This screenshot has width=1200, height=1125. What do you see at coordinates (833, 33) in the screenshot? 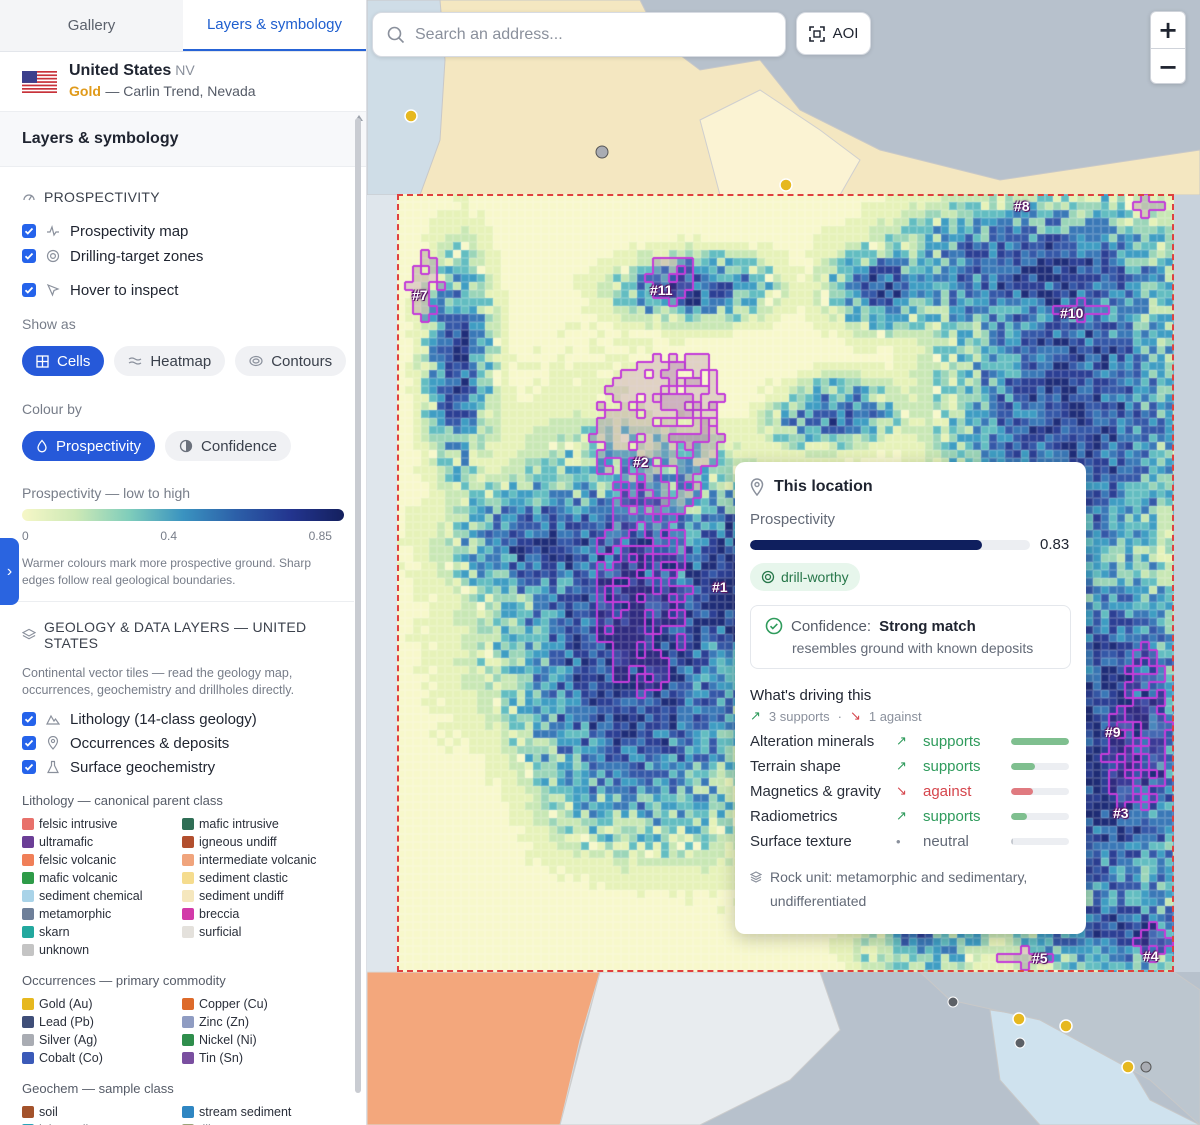
I see `aoi-button: AOI` at bounding box center [833, 33].